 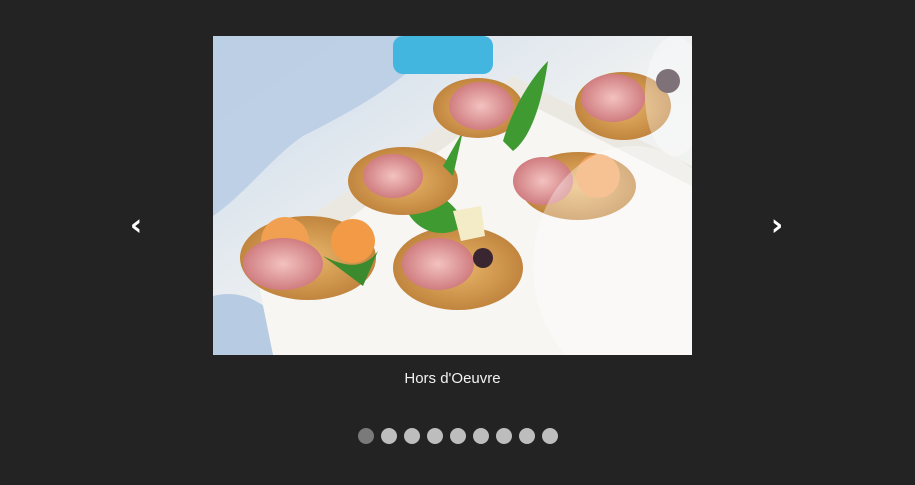 I want to click on next-slide-button: ›, so click(x=777, y=226).